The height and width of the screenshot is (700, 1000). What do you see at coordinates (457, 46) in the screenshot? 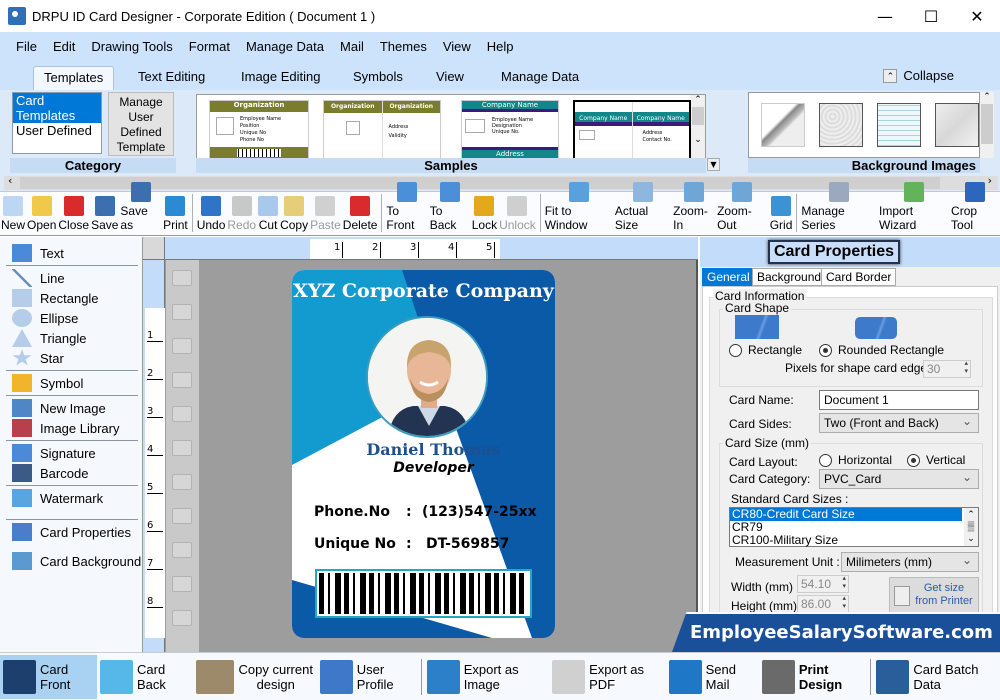
I see `menu-view: View` at bounding box center [457, 46].